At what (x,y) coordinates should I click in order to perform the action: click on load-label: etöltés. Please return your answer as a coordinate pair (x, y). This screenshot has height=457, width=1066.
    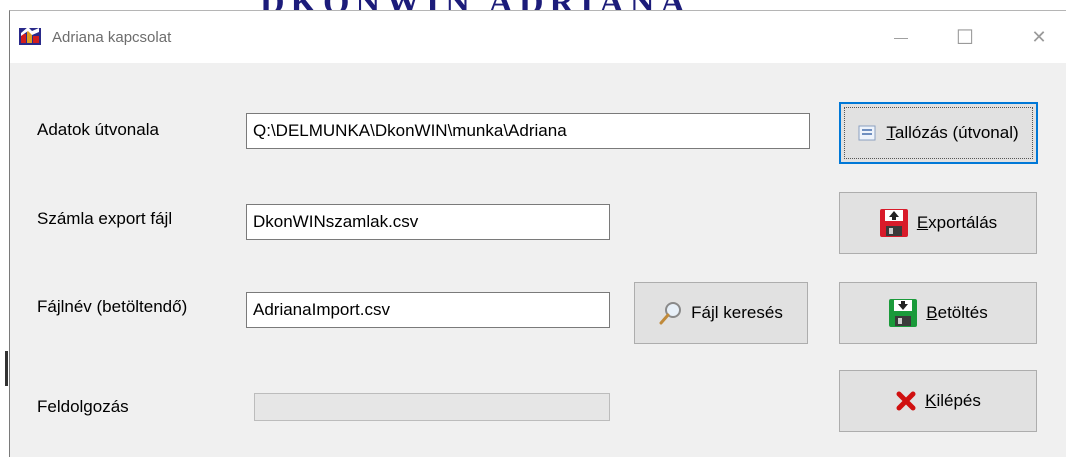
    Looking at the image, I should click on (962, 312).